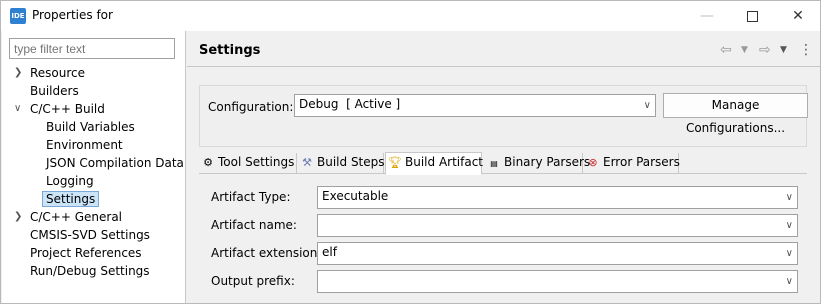  I want to click on tree-item-cpp-general: ❯ C/C++ General, so click(68, 217).